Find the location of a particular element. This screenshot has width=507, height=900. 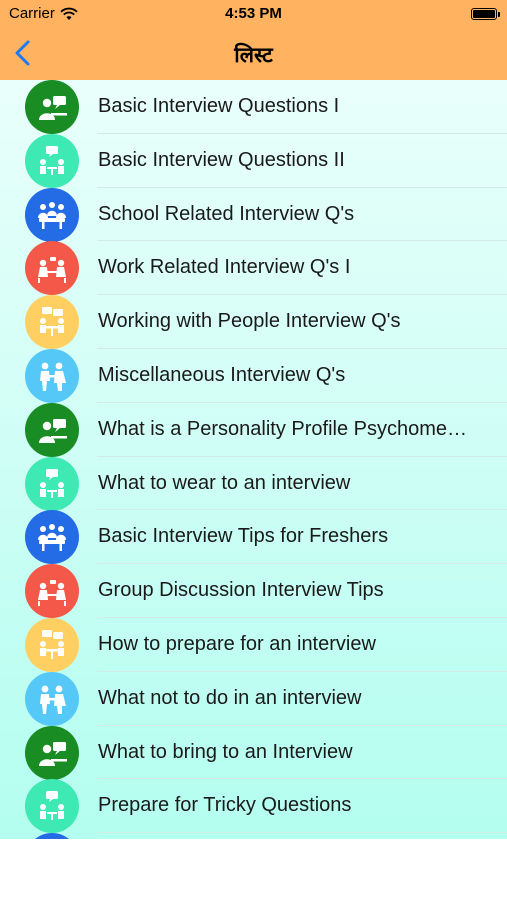

list-item: Basic Interview Questions I is located at coordinates (253, 107).